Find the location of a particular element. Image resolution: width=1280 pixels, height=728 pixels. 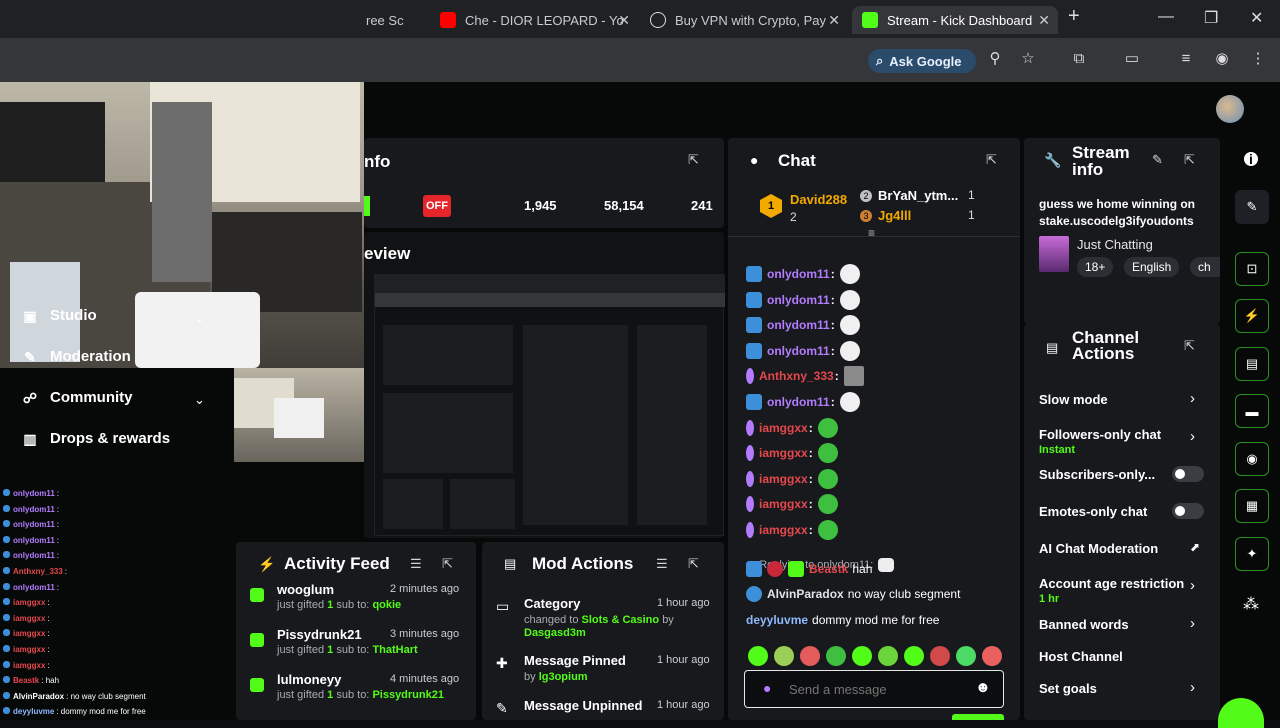

tab-active: Stream - Kick Dashboard ✕ is located at coordinates (955, 20).